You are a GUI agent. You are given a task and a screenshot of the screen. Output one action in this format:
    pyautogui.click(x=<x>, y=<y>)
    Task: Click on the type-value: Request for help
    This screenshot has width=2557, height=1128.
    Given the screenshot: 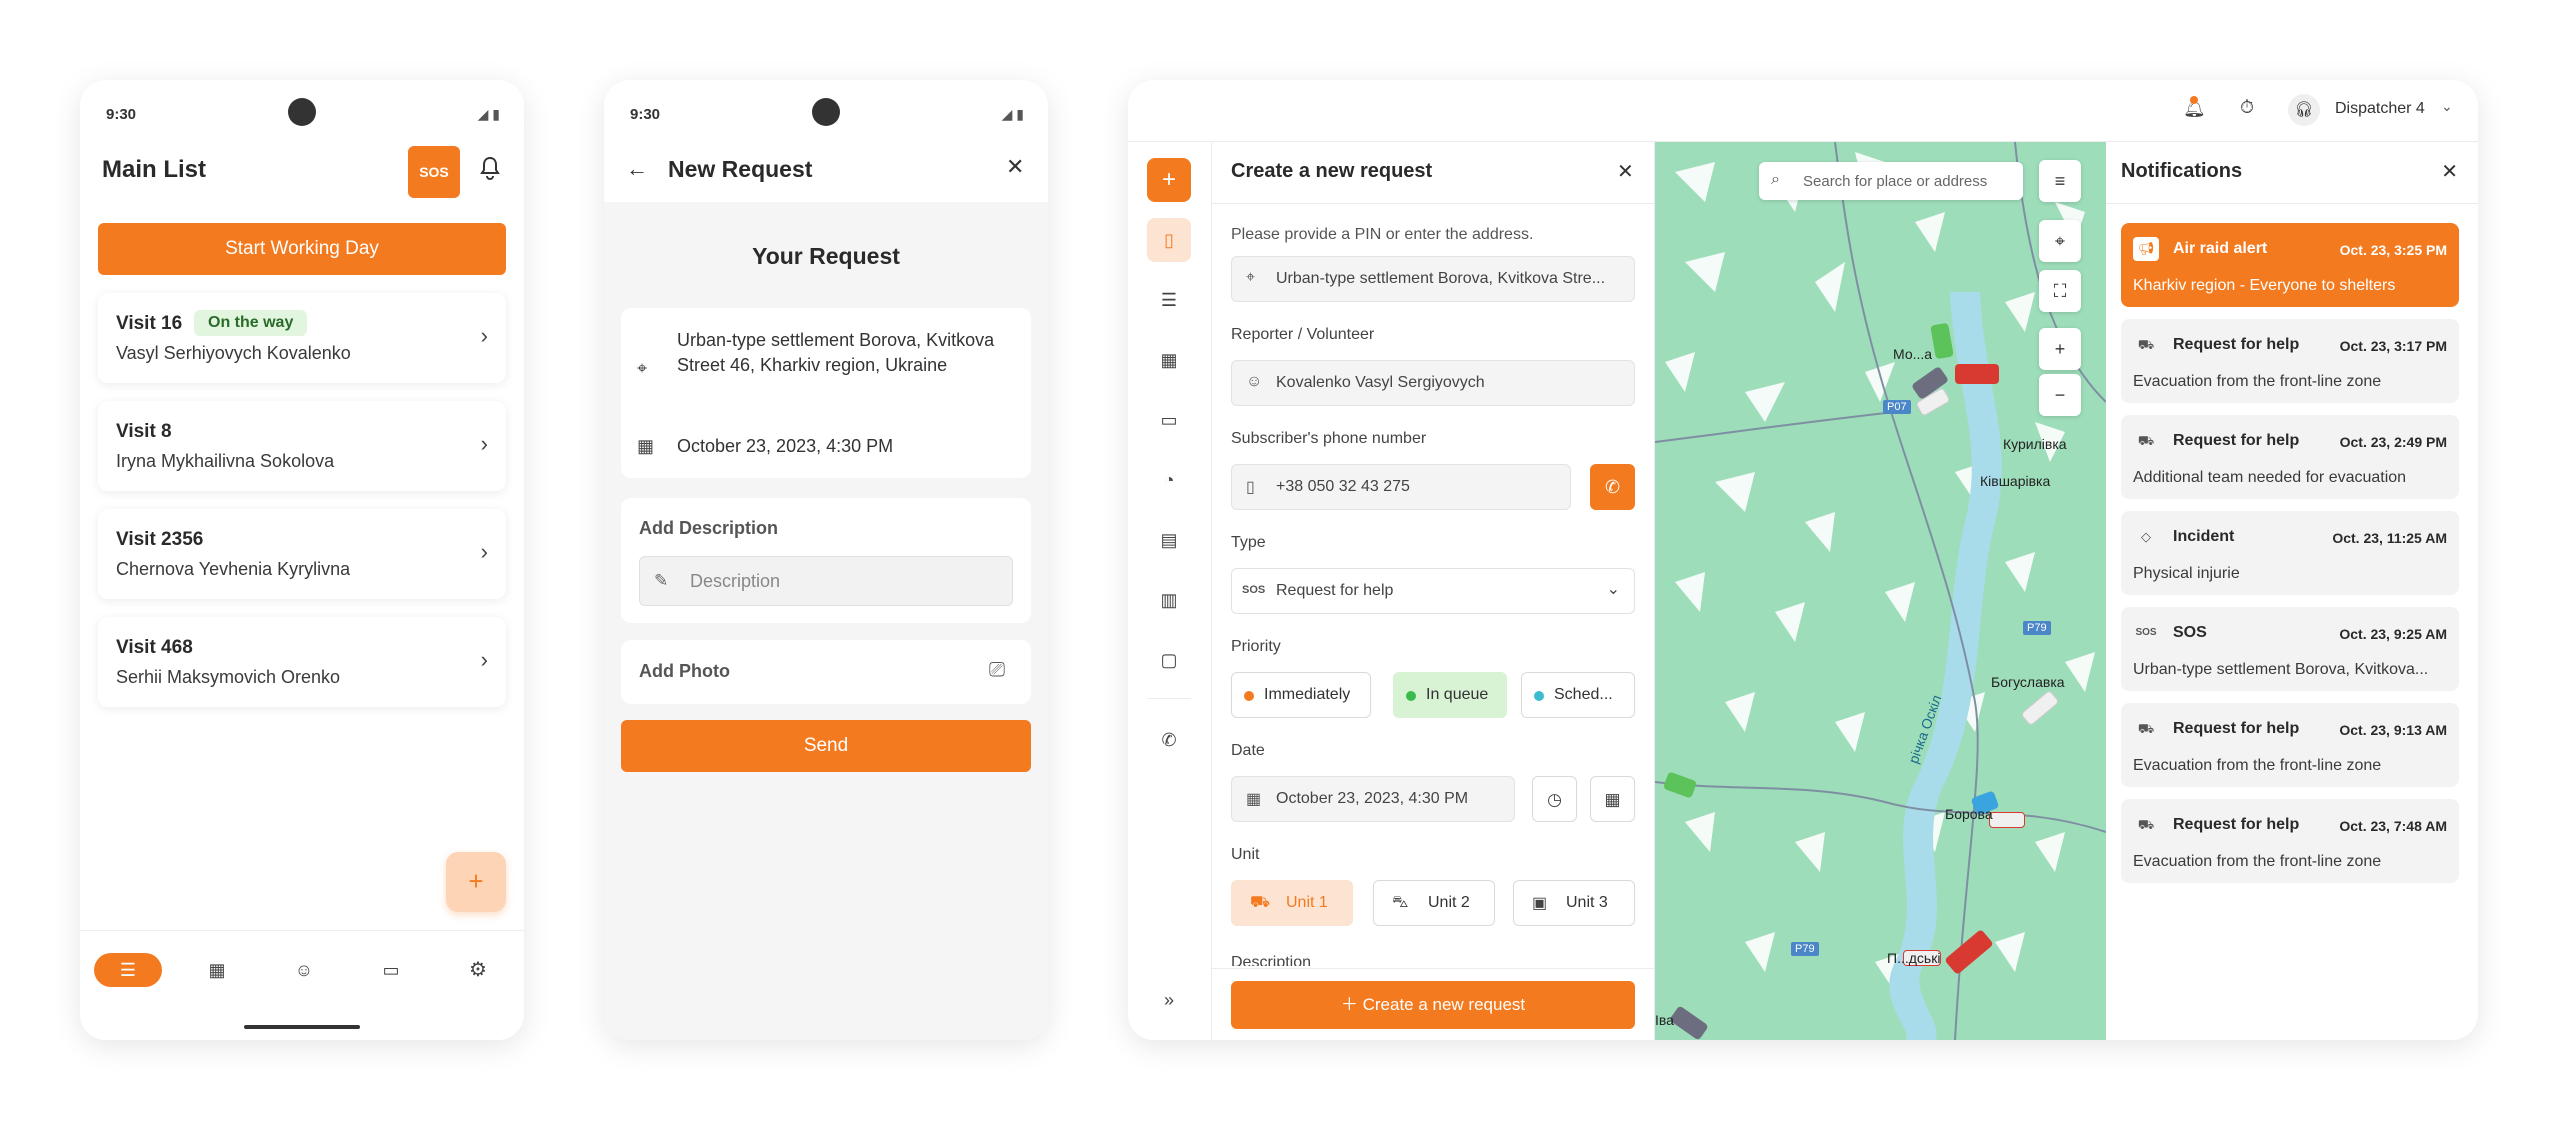 What is the action you would take?
    pyautogui.click(x=1335, y=590)
    